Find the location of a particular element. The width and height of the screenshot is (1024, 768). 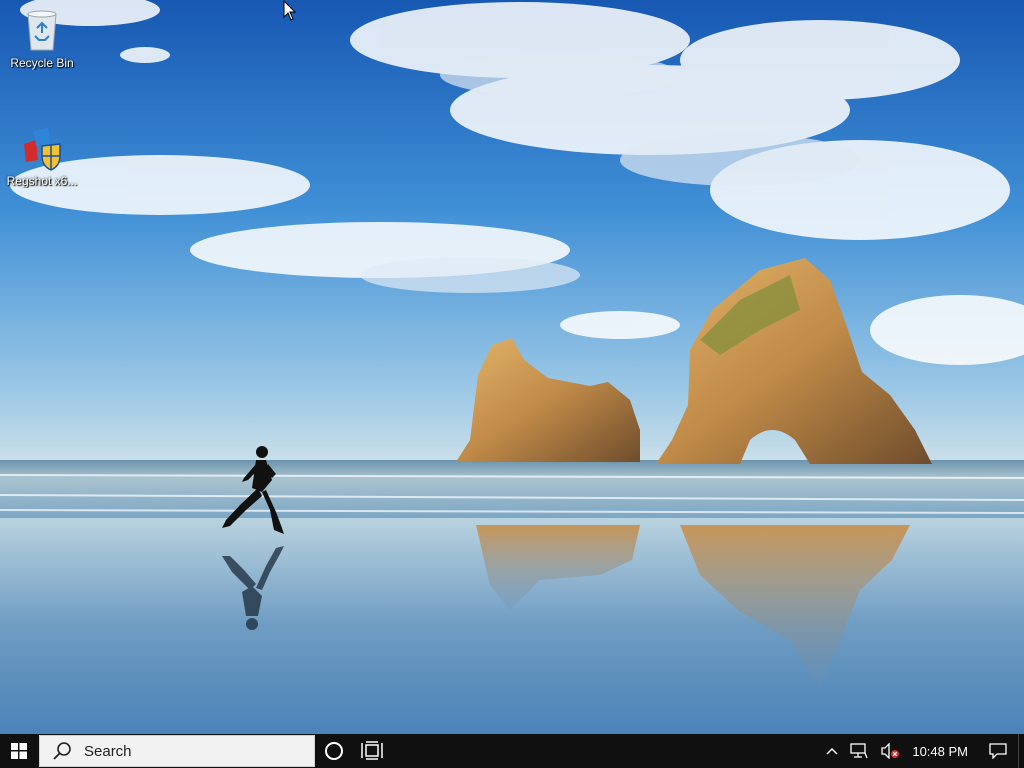

taskbar-search-box: Search is located at coordinates (177, 751).